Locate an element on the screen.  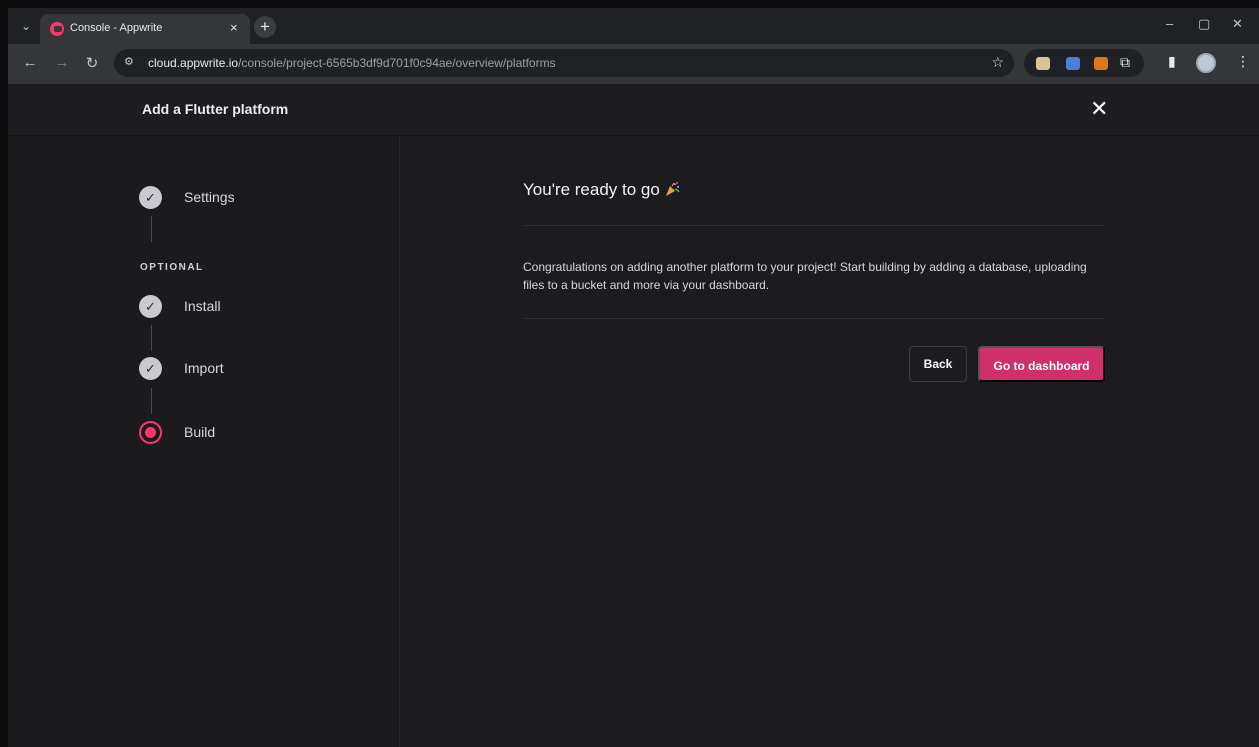
forward-arrow-icon: → is located at coordinates (62, 62).